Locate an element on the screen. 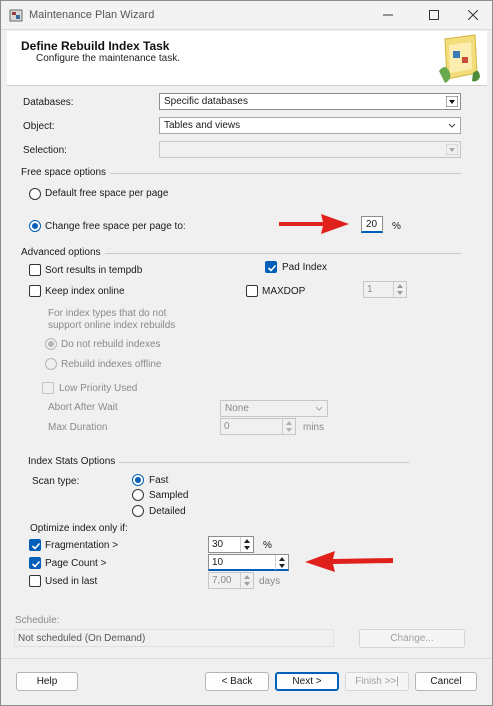 This screenshot has height=706, width=493. page-count-value: 10 is located at coordinates (218, 562).